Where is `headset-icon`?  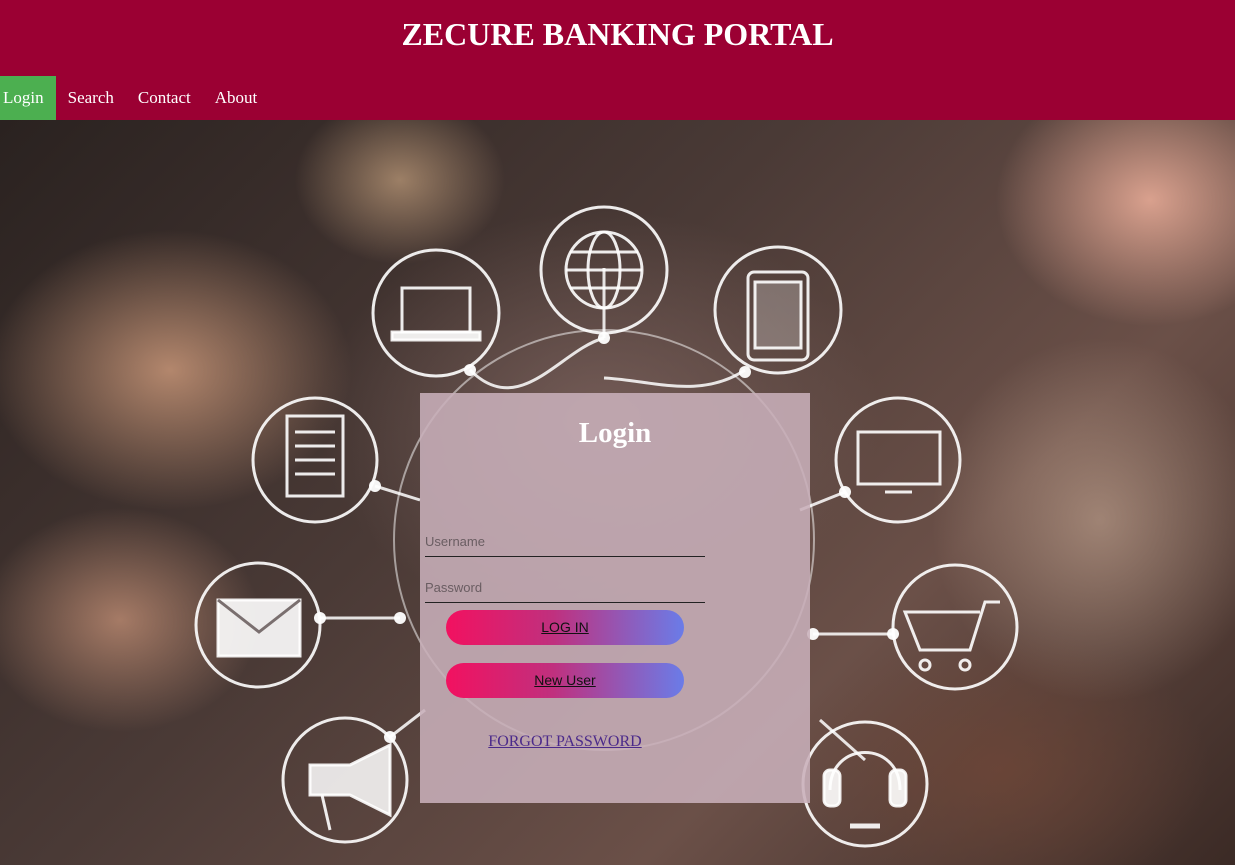 headset-icon is located at coordinates (865, 784).